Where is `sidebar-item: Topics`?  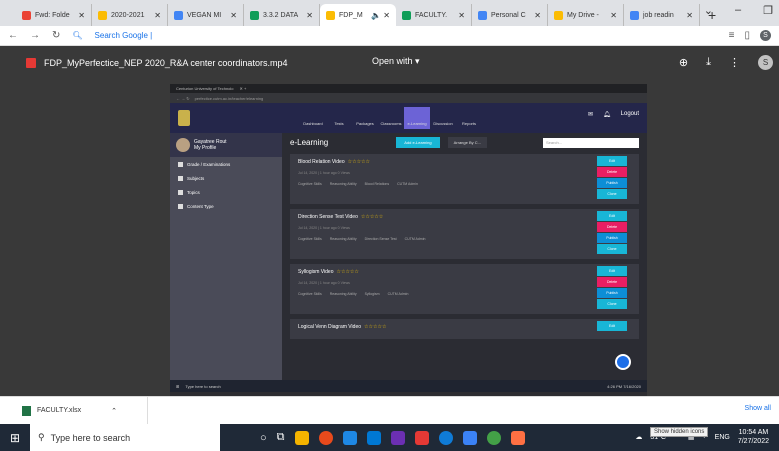 sidebar-item: Topics is located at coordinates (226, 192).